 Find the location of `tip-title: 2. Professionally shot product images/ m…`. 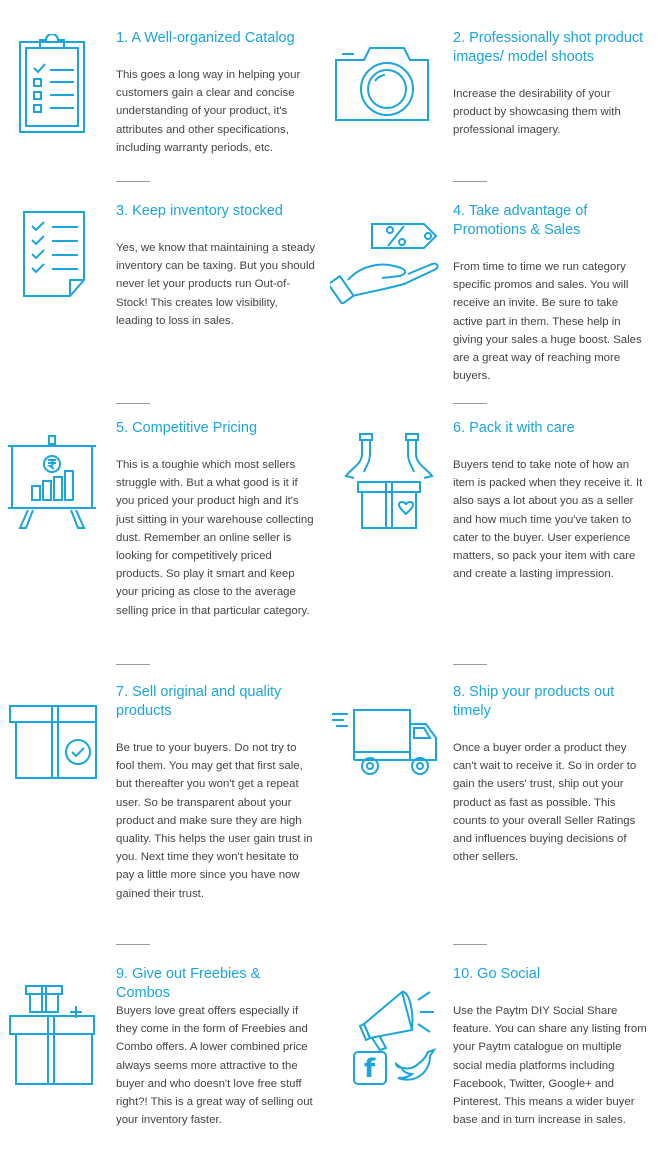

tip-title: 2. Professionally shot product images/ m… is located at coordinates (548, 47).